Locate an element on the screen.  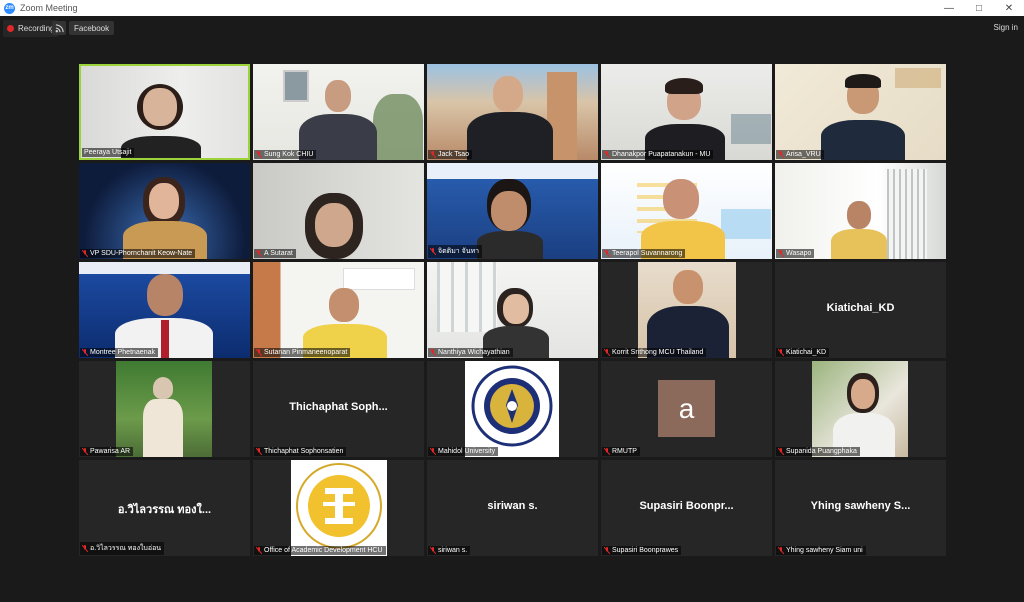
video-tile: Mahidol University is located at coordinates (512, 409).